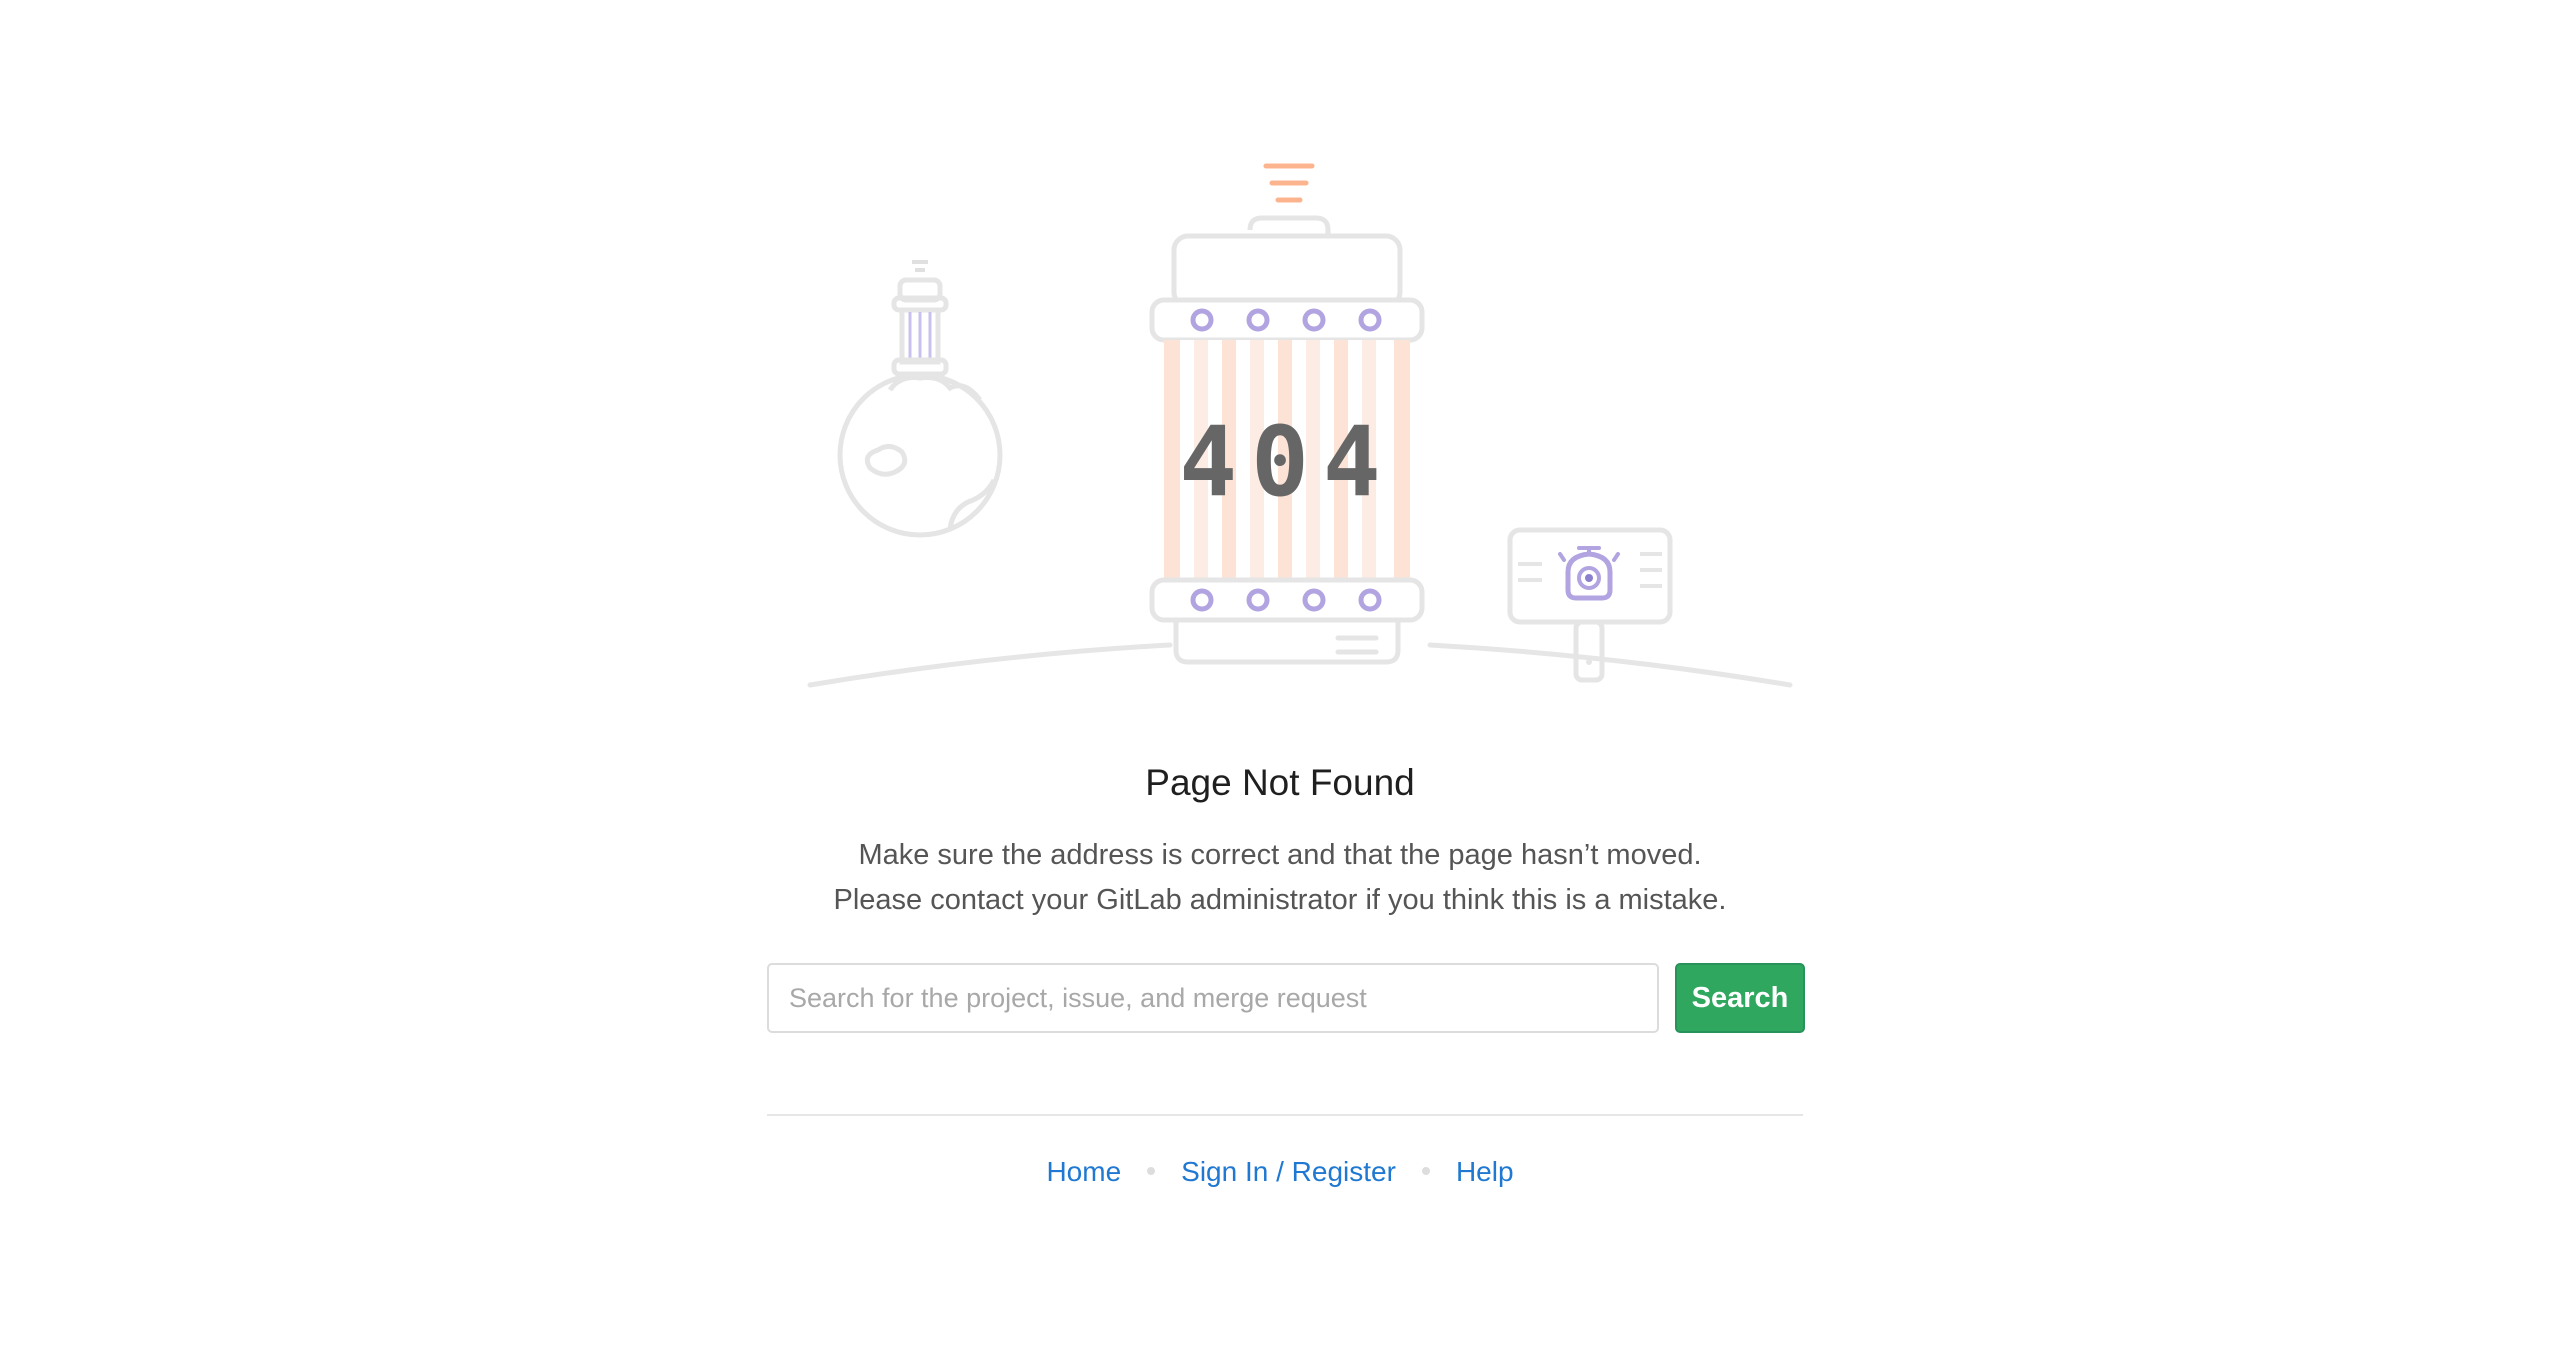  I want to click on error-code-text: 404, so click(1286, 462).